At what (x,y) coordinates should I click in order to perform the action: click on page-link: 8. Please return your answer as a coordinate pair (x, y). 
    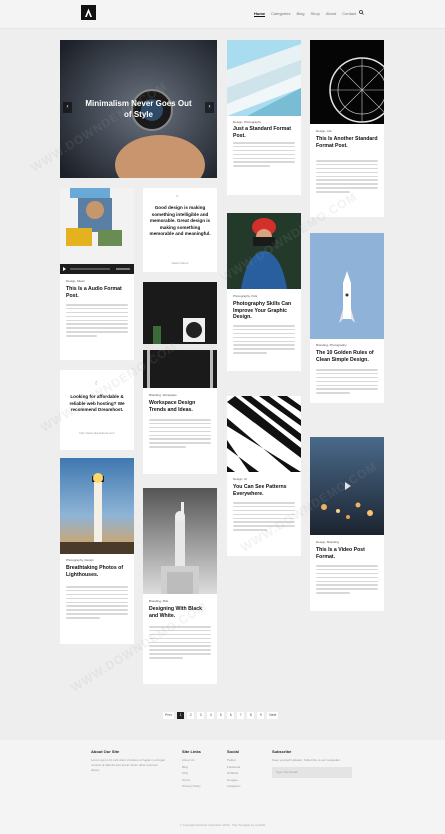
    Looking at the image, I should click on (251, 715).